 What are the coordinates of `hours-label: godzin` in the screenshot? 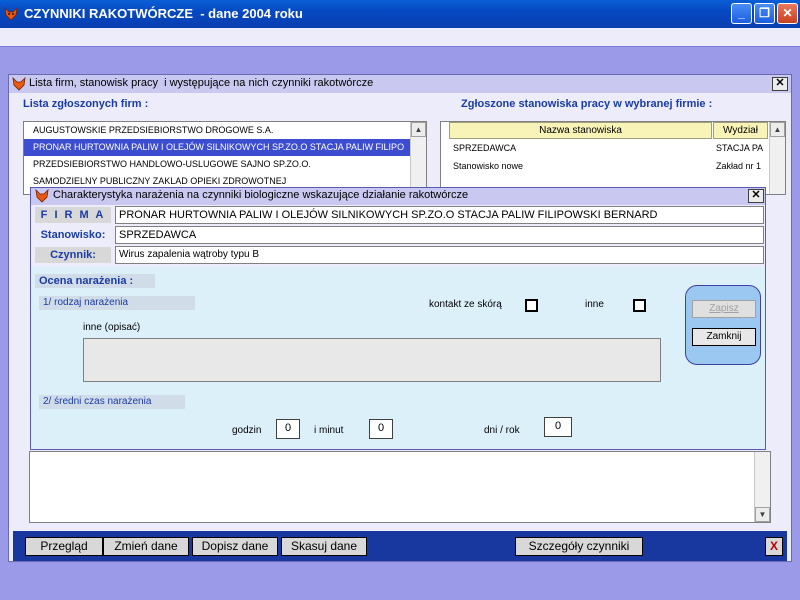 It's located at (247, 430).